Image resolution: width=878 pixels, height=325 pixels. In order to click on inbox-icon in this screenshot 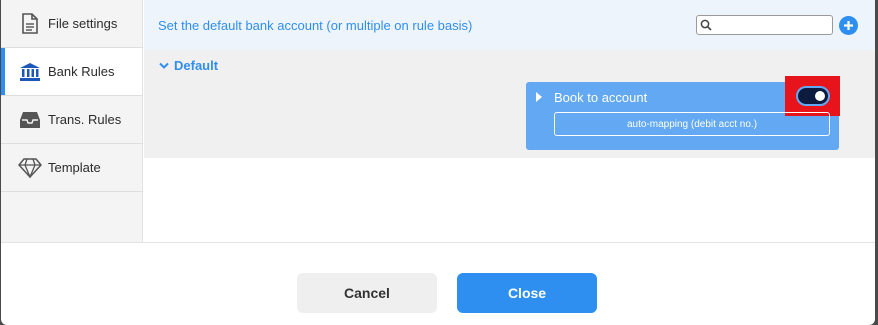, I will do `click(30, 120)`.